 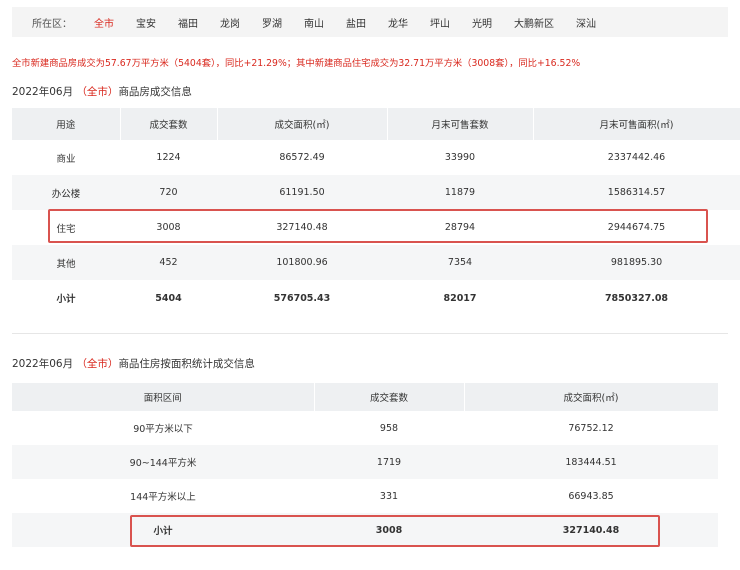 What do you see at coordinates (460, 124) in the screenshot?
I see `header-cell: 月末可售套数` at bounding box center [460, 124].